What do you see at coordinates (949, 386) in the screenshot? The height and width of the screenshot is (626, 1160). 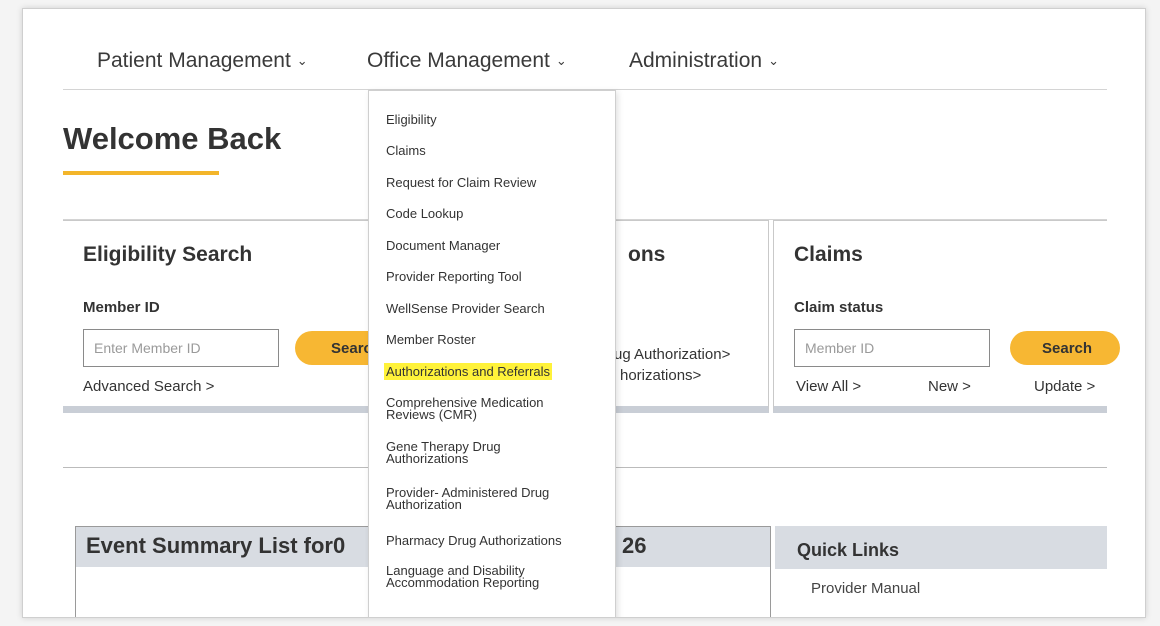 I see `new-claim-link: New >` at bounding box center [949, 386].